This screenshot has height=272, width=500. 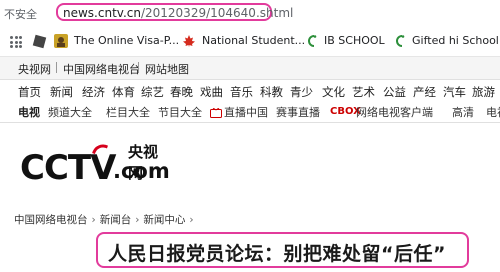 I want to click on menu-item: 综艺, so click(x=152, y=92).